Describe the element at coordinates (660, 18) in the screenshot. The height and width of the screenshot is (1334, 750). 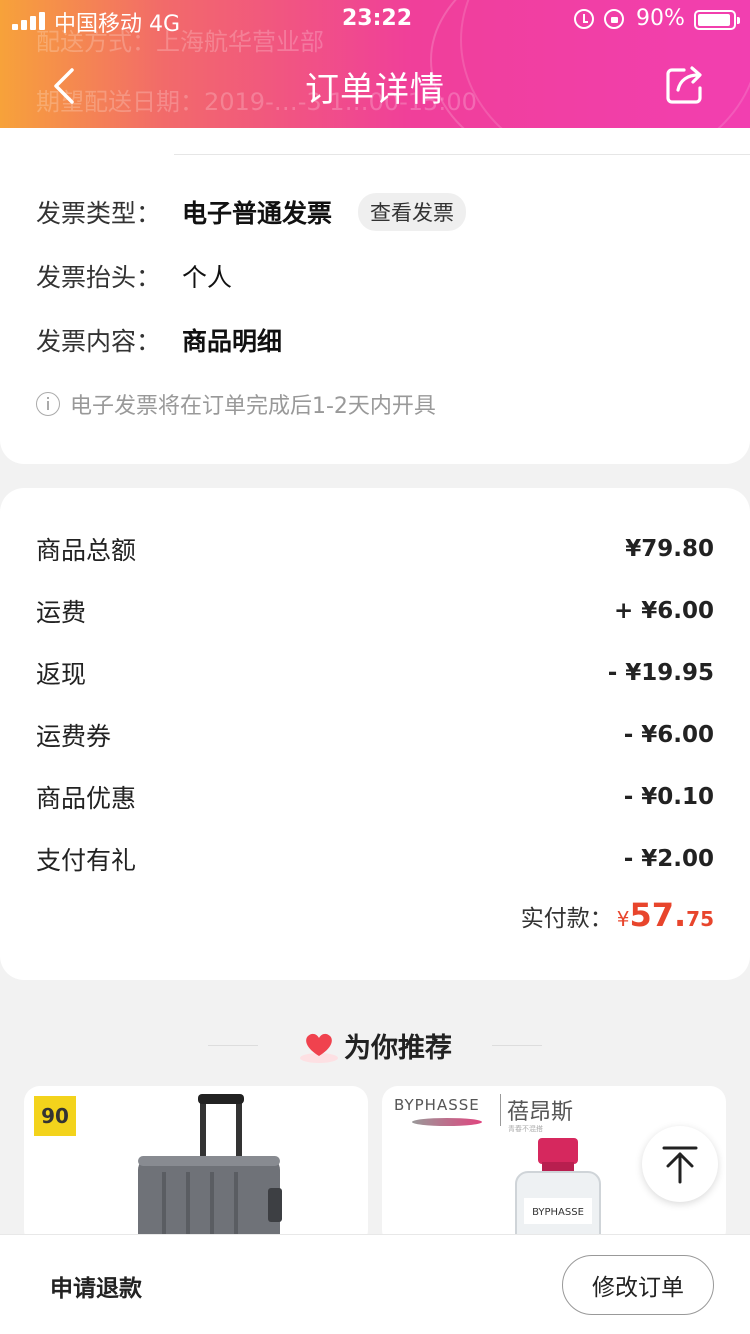
I see `battery-percent: 90%` at that location.